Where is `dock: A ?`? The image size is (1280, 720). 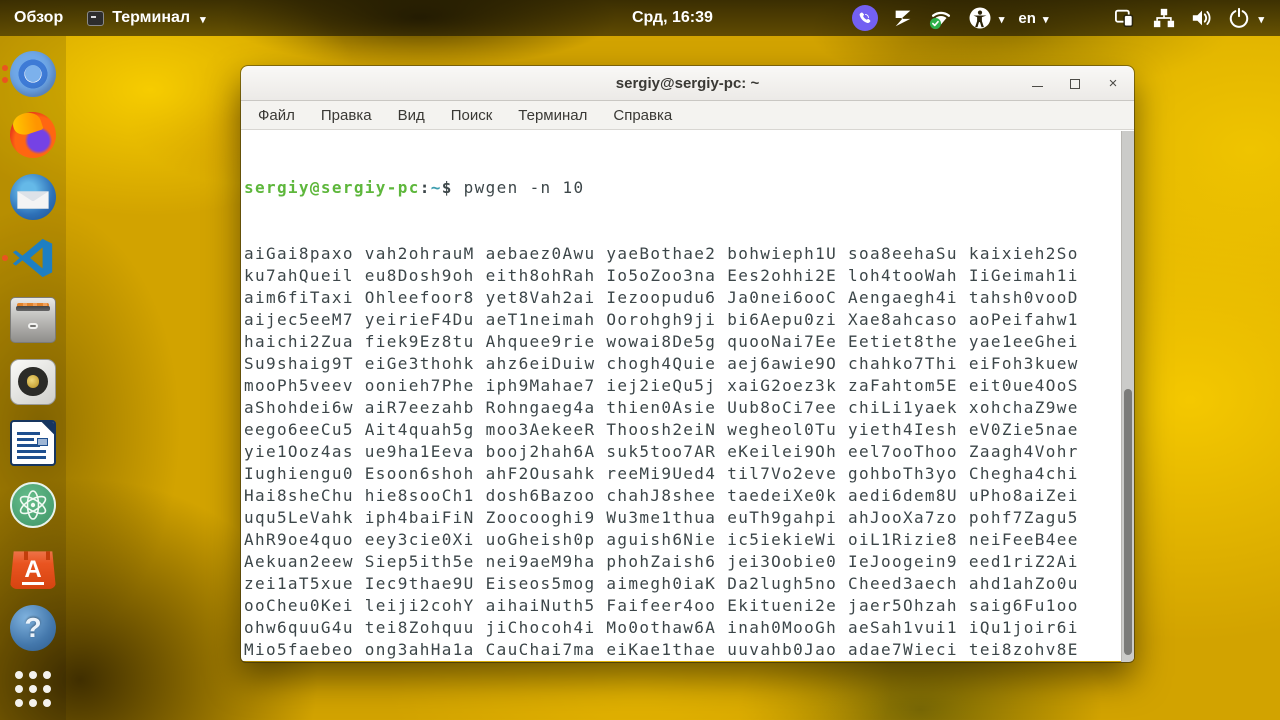 dock: A ? is located at coordinates (33, 378).